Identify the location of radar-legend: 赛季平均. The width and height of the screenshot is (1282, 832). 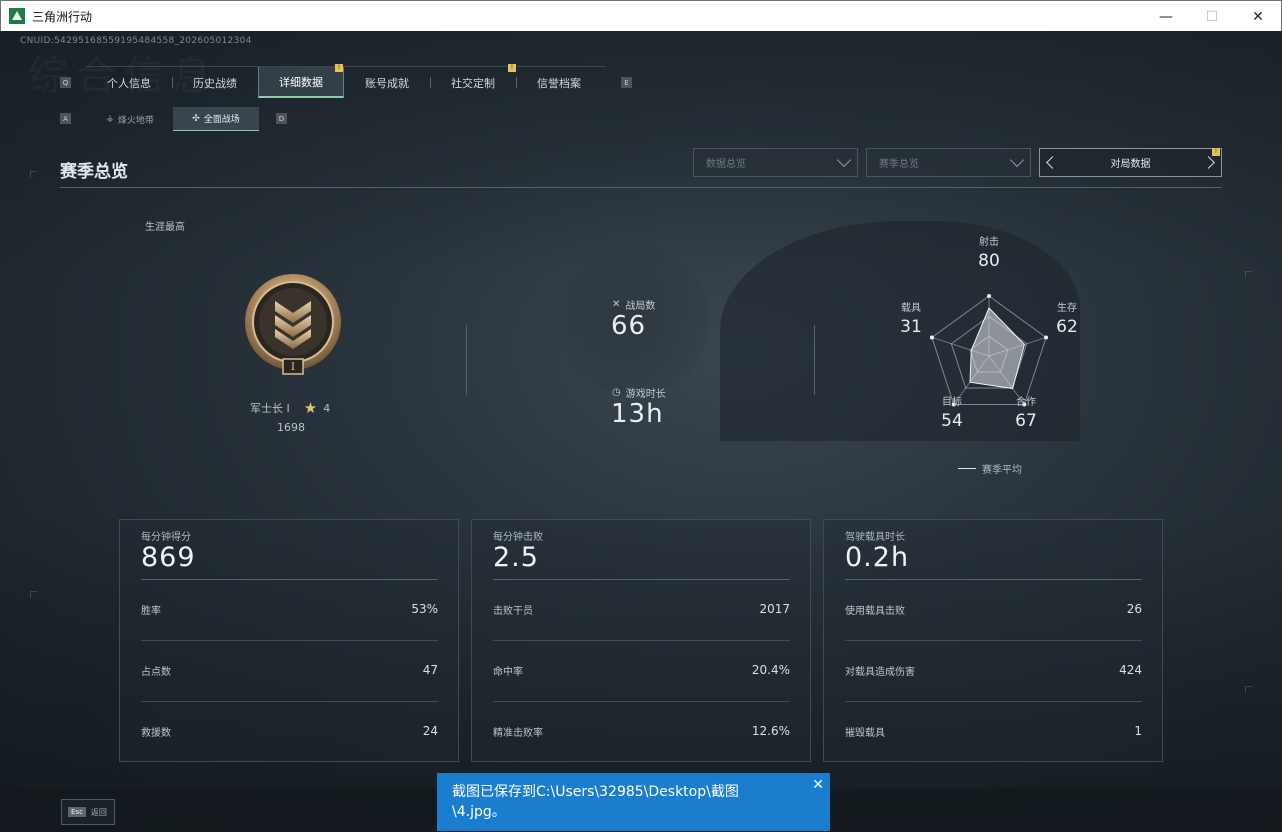
(990, 468).